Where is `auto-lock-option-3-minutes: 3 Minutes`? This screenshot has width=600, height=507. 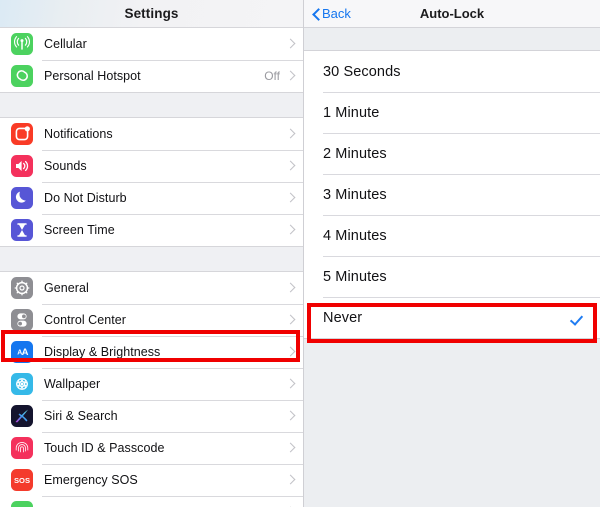
auto-lock-option-3-minutes: 3 Minutes is located at coordinates (452, 194).